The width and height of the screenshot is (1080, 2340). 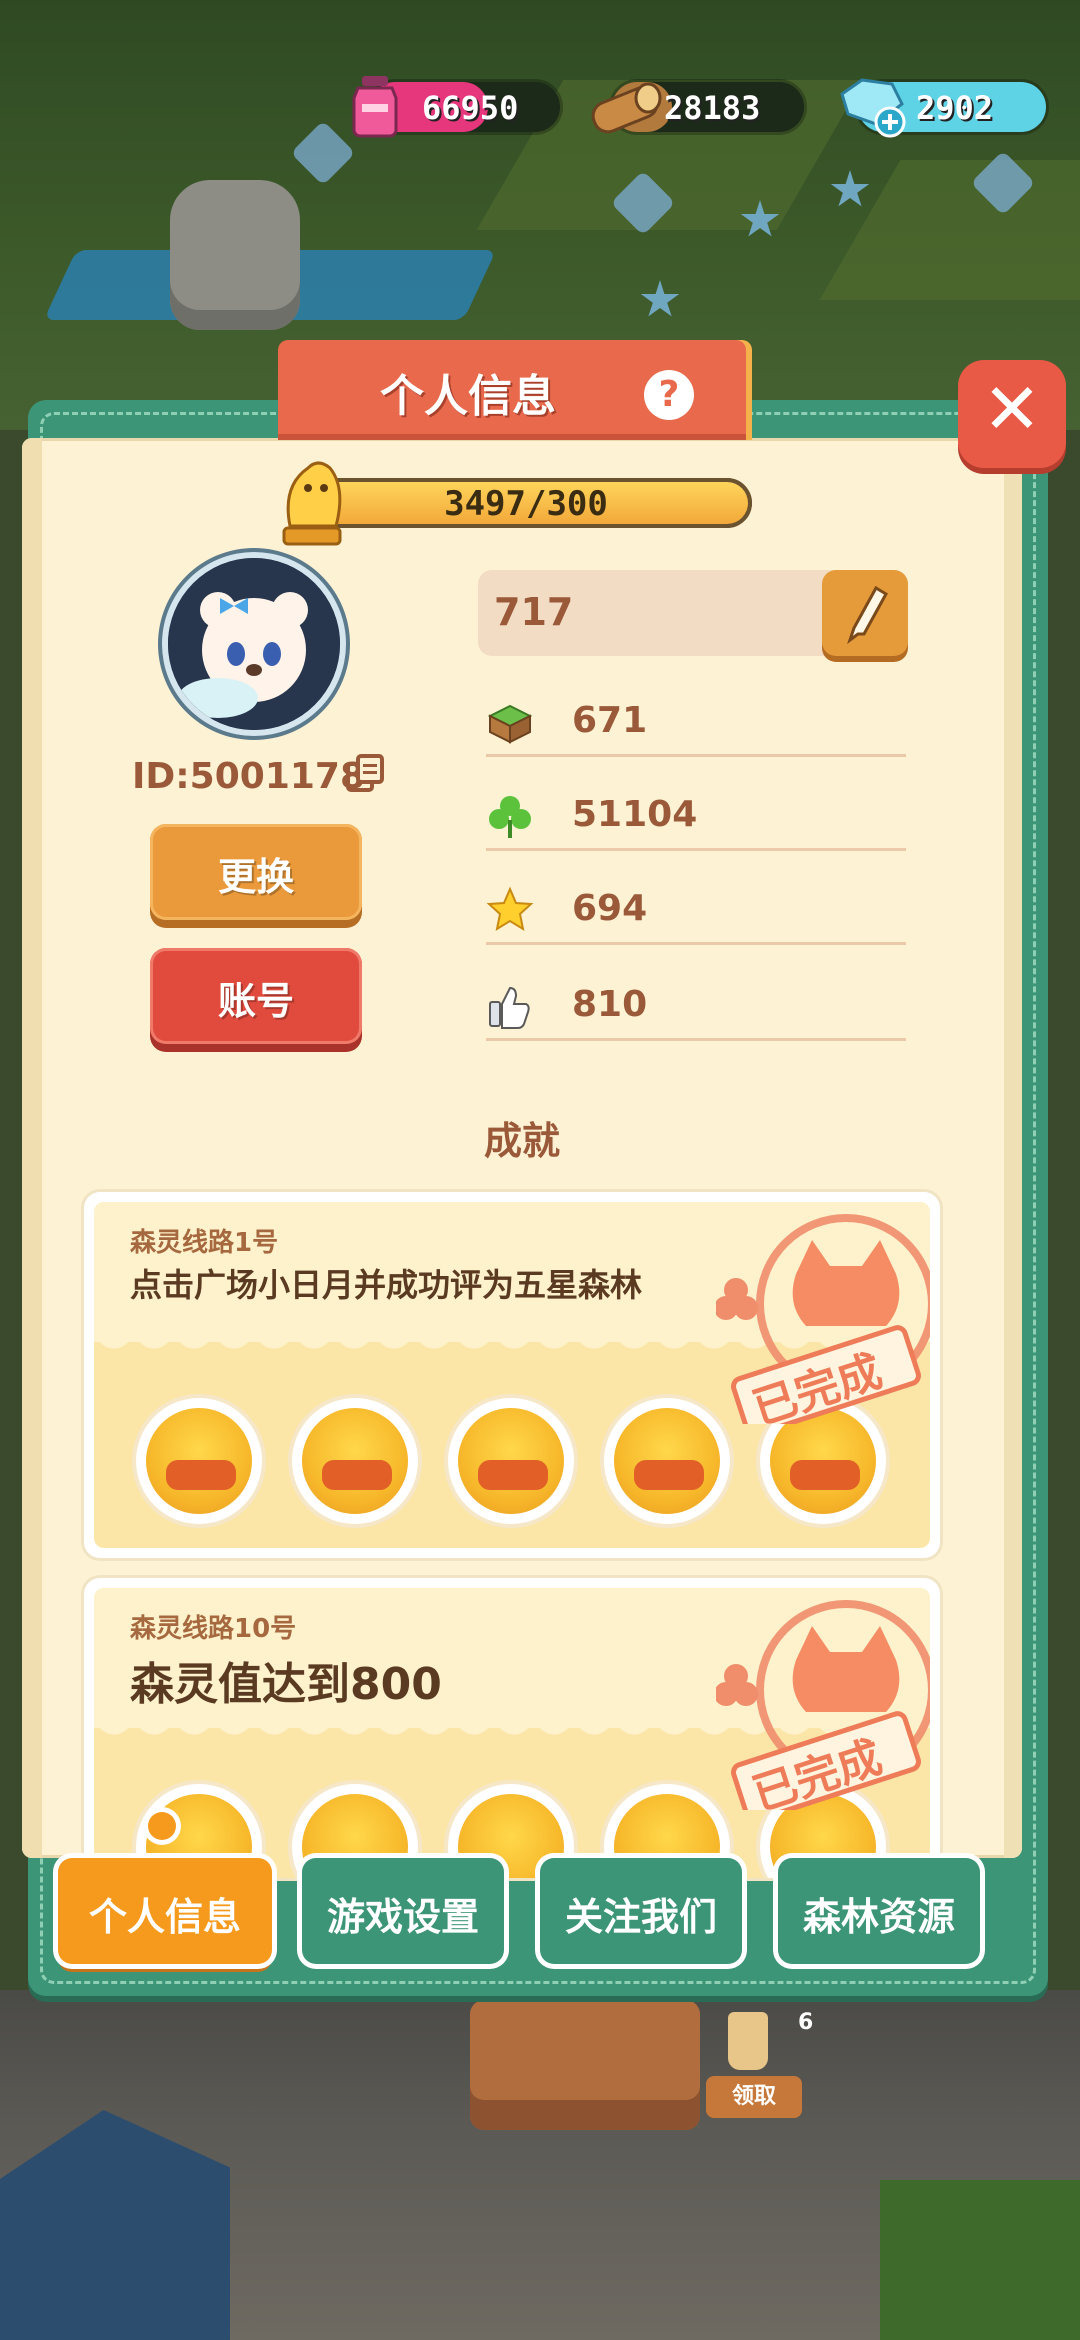 I want to click on help-button: ?, so click(x=669, y=395).